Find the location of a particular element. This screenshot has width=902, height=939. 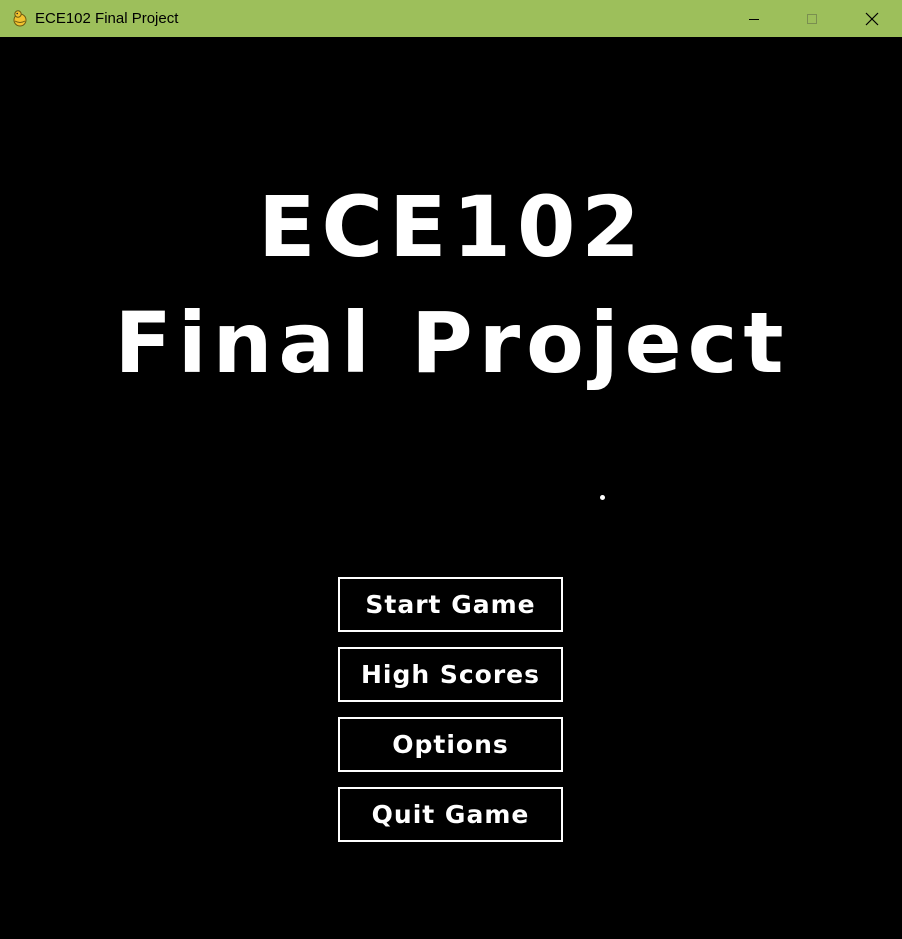

options-button: Options is located at coordinates (450, 744).